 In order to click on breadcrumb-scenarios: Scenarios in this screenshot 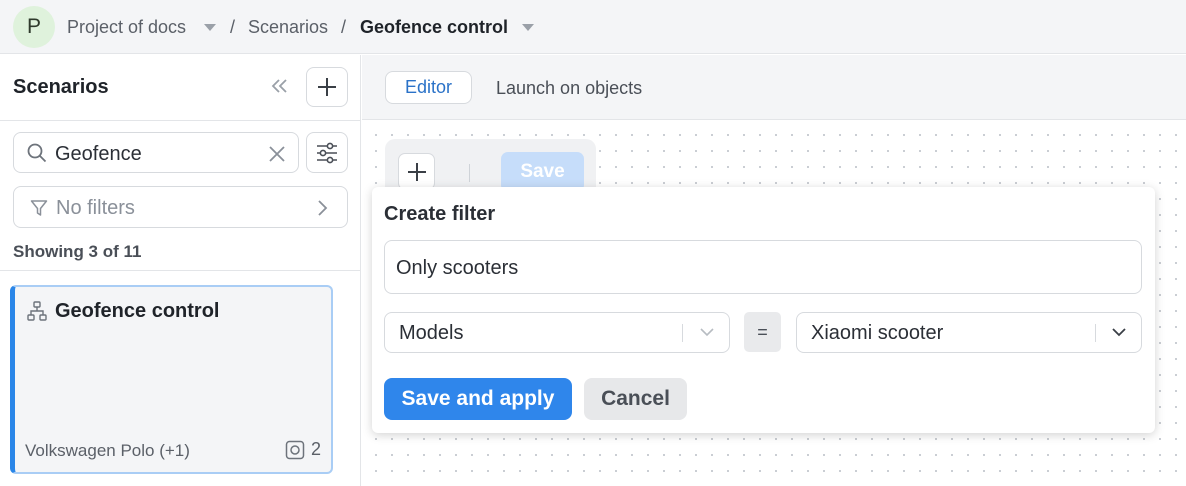, I will do `click(288, 27)`.